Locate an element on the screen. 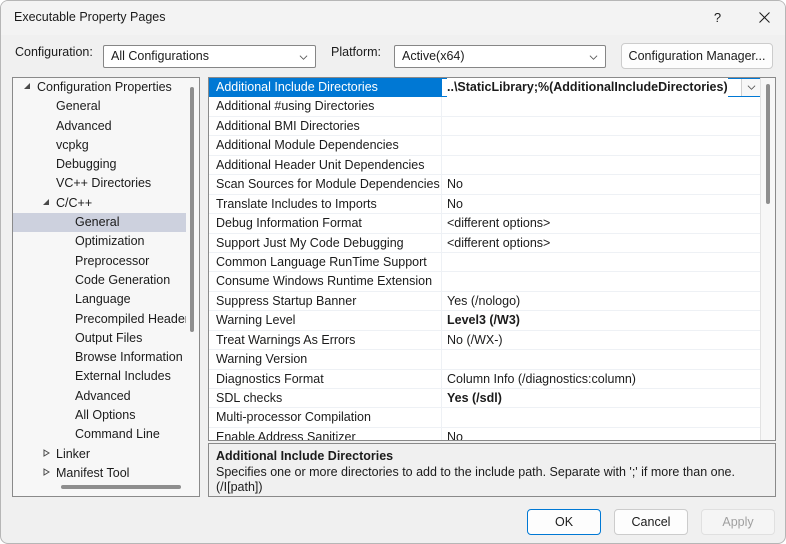 The width and height of the screenshot is (786, 544). property-row: Common Language RunTime Support is located at coordinates (485, 262).